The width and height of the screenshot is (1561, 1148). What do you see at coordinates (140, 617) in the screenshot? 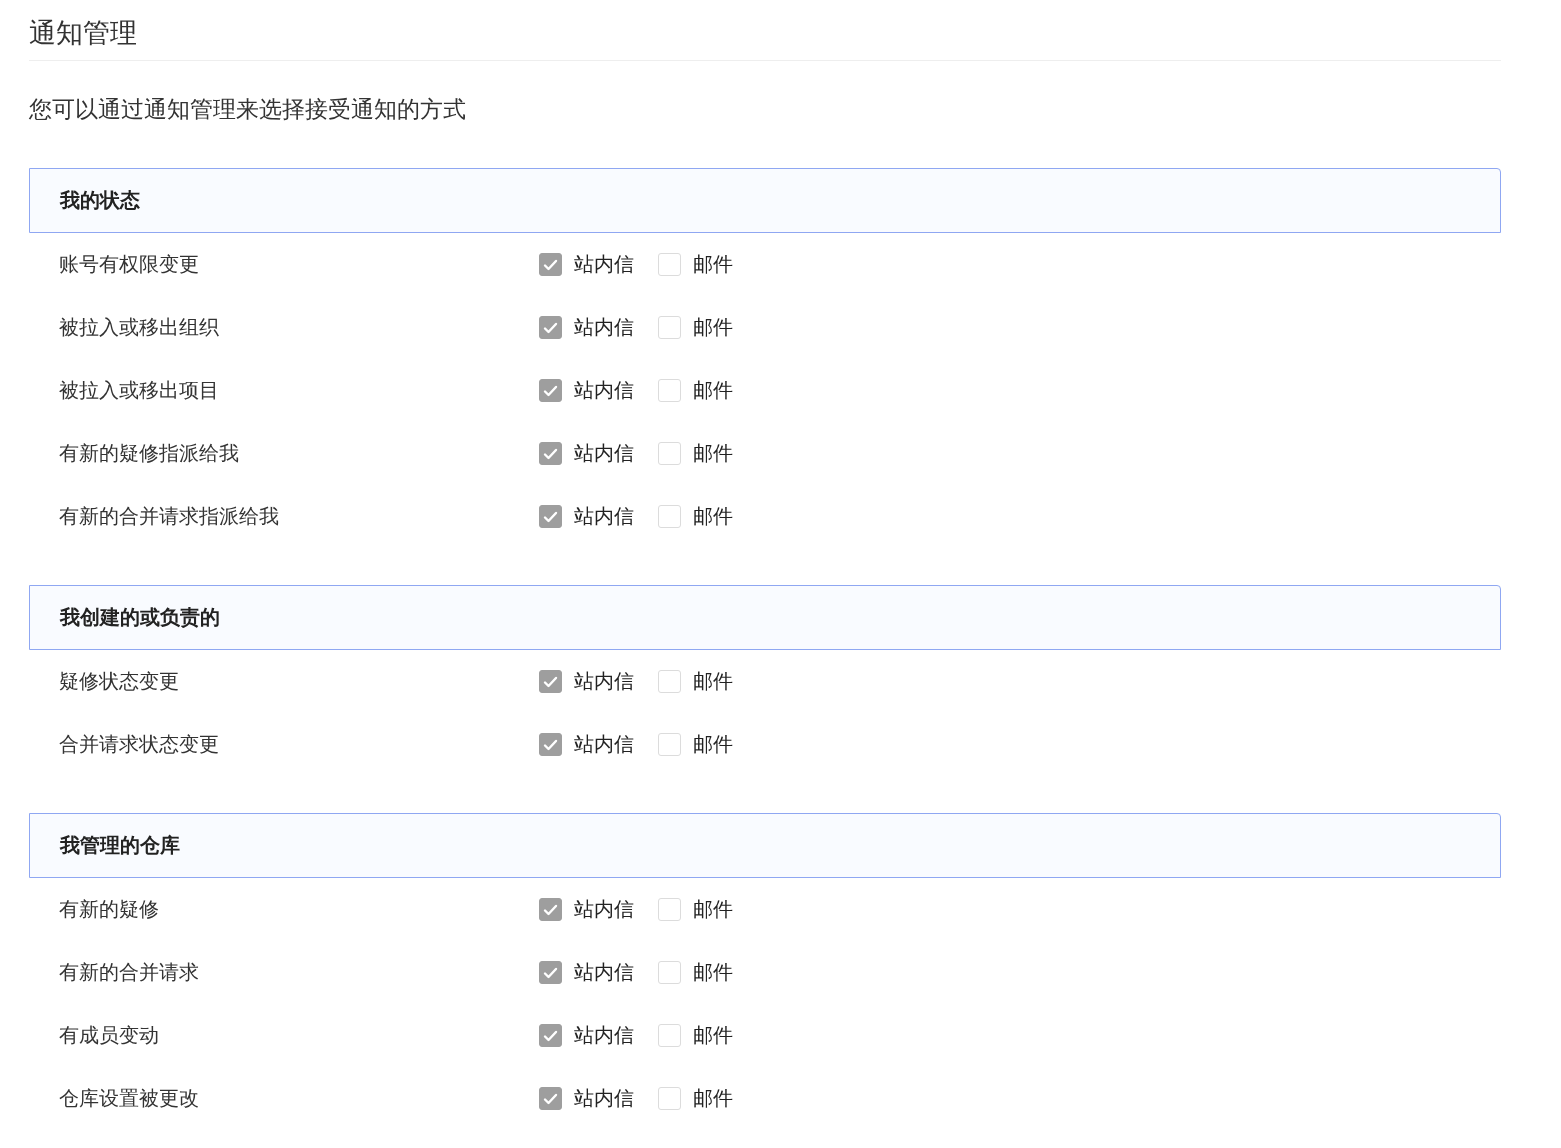
I see `section-title: 我创建的或负责的` at bounding box center [140, 617].